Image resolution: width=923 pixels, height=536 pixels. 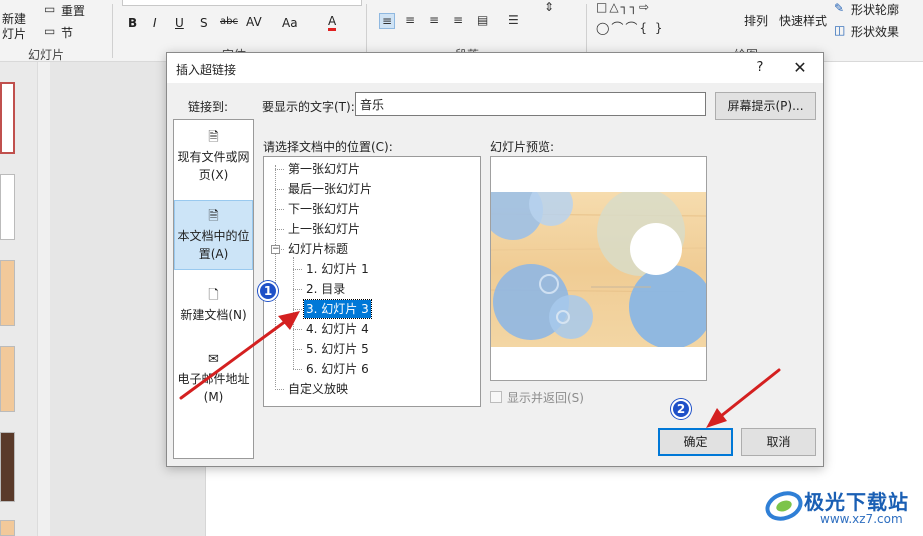 I want to click on annotation-arrows, so click(x=480, y=369).